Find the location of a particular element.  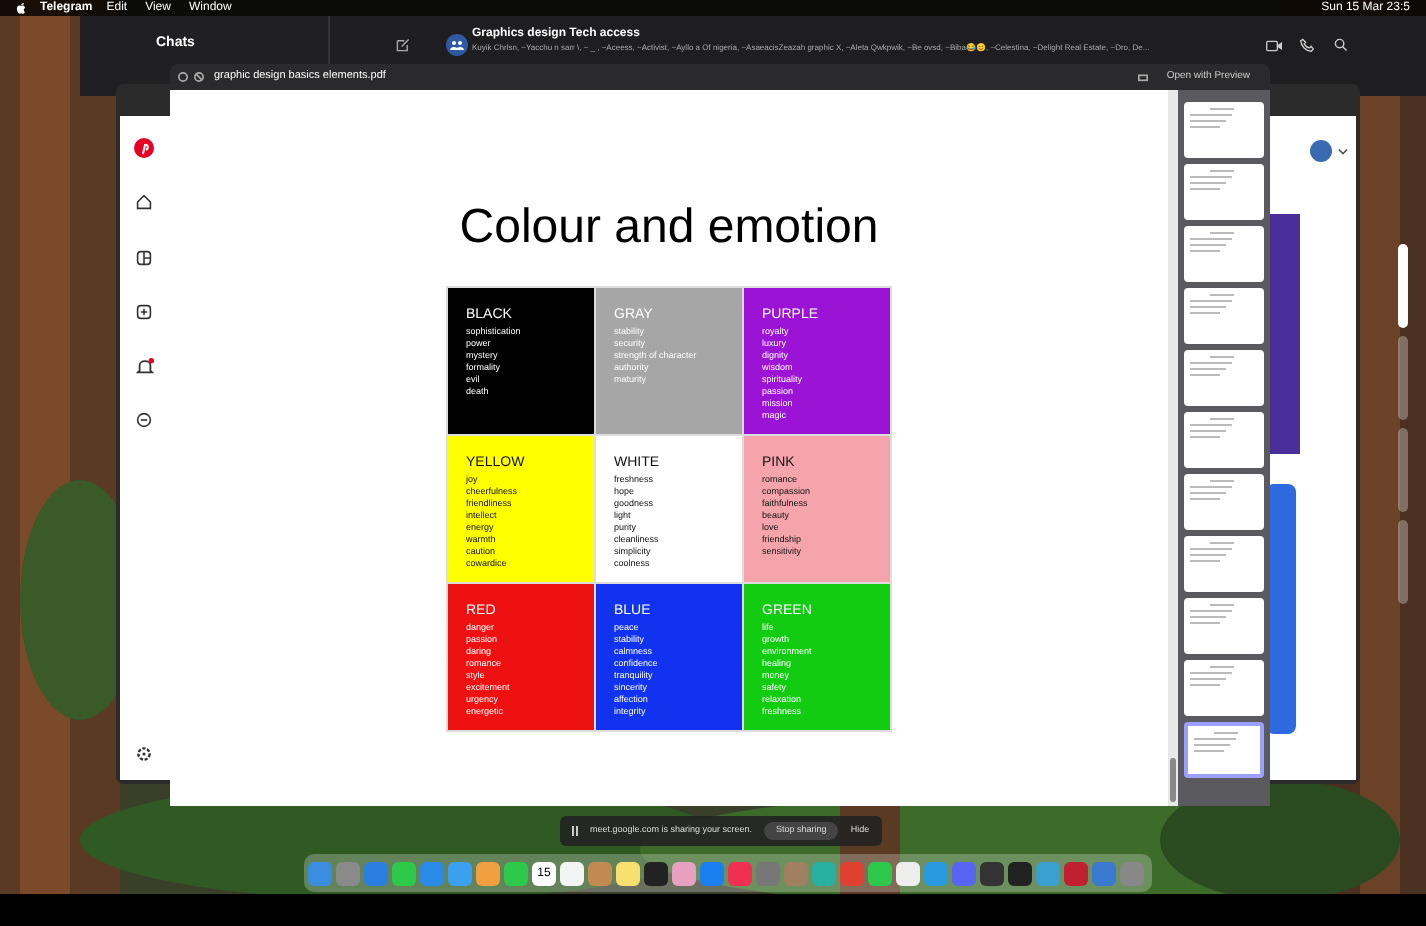

settings-icon is located at coordinates (144, 754).